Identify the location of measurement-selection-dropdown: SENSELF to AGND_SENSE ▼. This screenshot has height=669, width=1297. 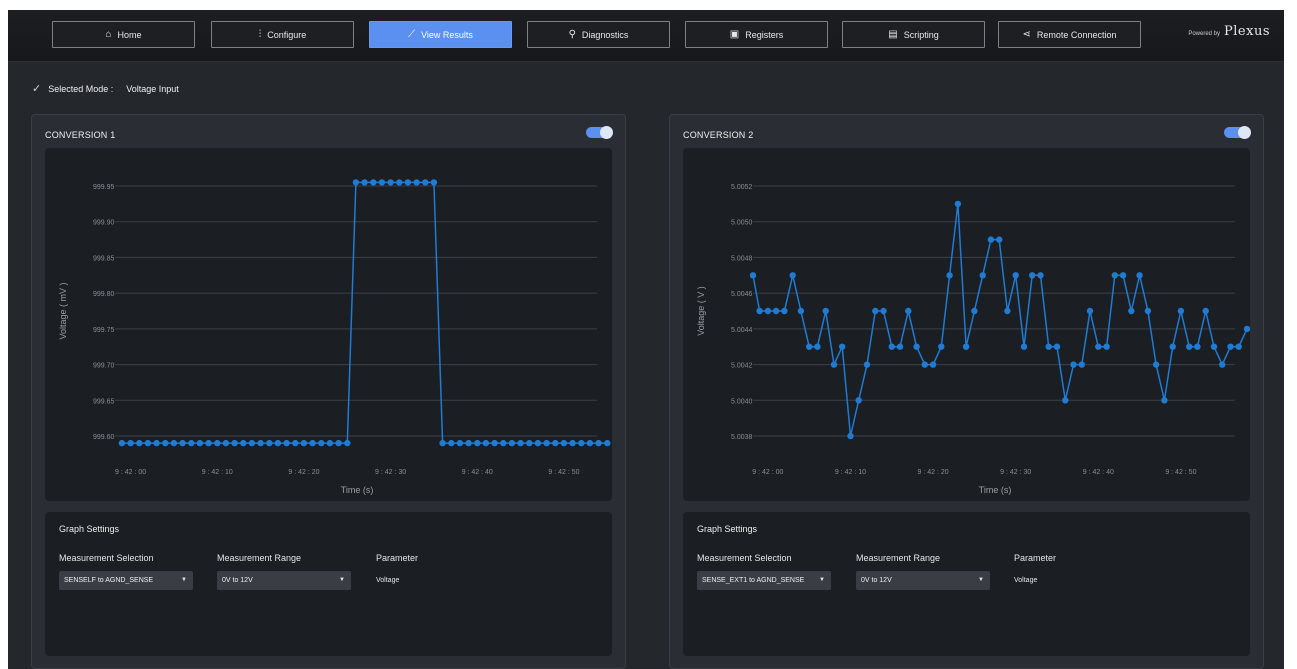
(126, 580).